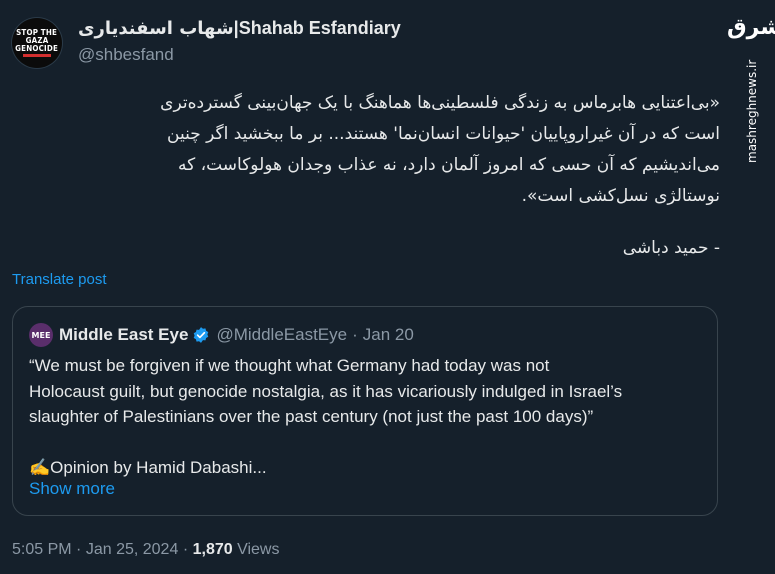  Describe the element at coordinates (41, 335) in the screenshot. I see `quoted-avatar: MEE` at that location.